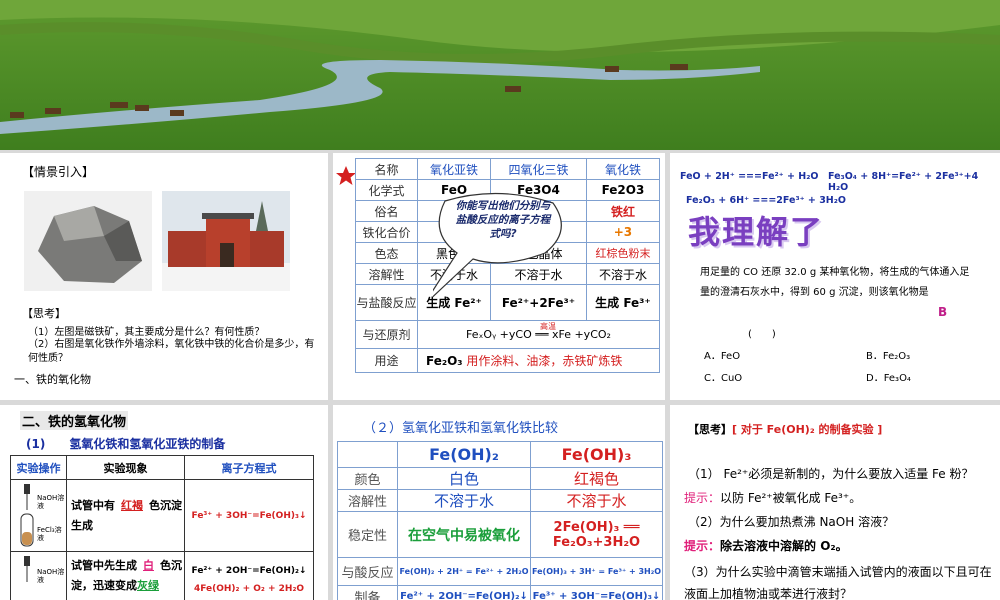  What do you see at coordinates (623, 211) in the screenshot?
I see `cell-fe2o3-name: 铁红` at bounding box center [623, 211].